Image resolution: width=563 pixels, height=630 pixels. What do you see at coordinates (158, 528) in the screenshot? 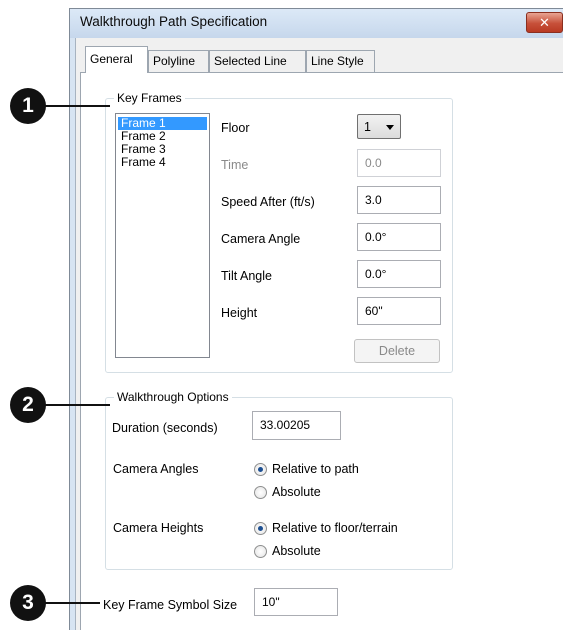
I see `camera-heights-label: Camera Heights` at bounding box center [158, 528].